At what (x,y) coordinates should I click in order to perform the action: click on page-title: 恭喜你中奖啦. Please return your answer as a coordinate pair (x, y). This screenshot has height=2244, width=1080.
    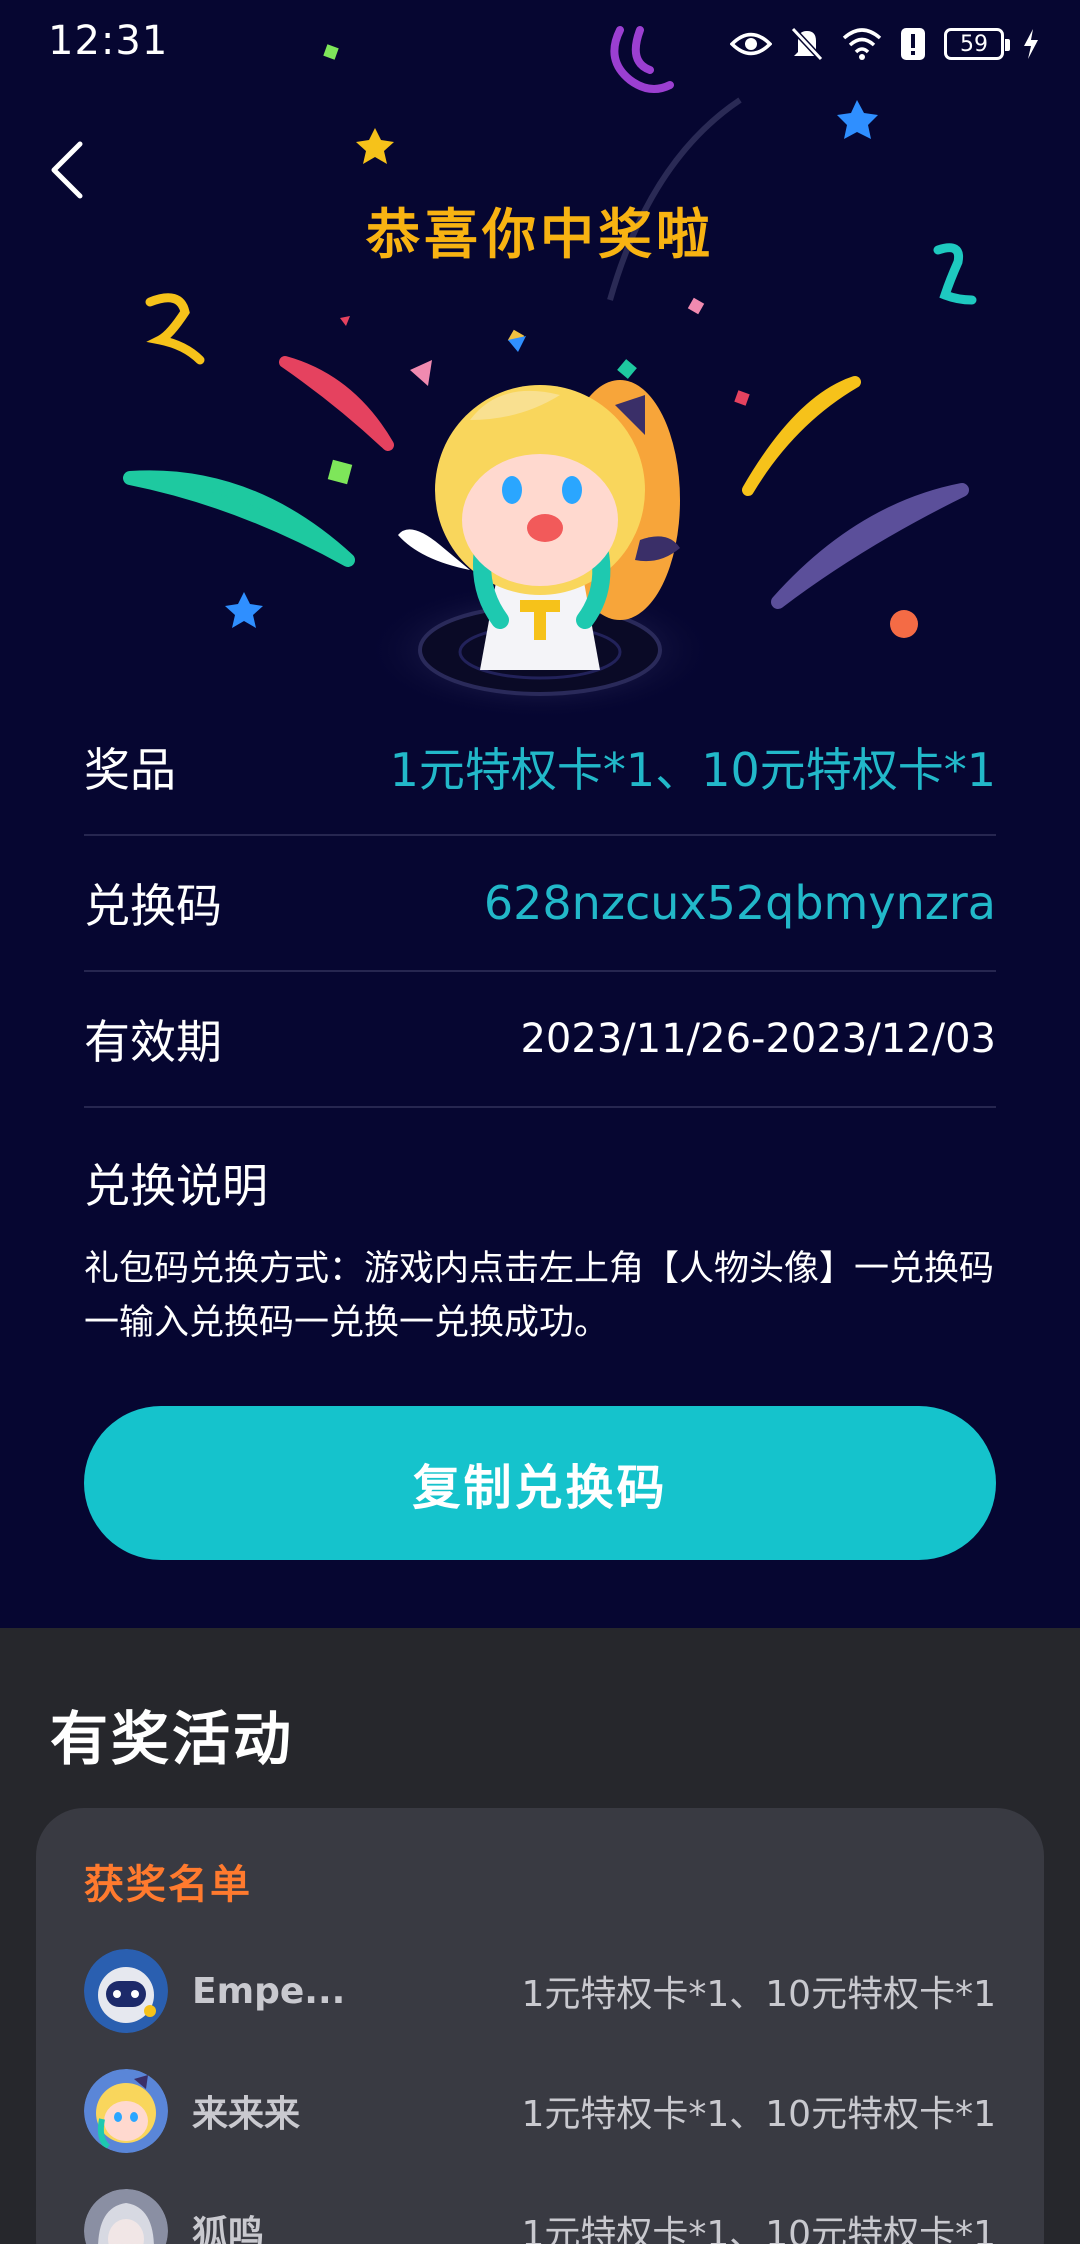
    Looking at the image, I should click on (540, 234).